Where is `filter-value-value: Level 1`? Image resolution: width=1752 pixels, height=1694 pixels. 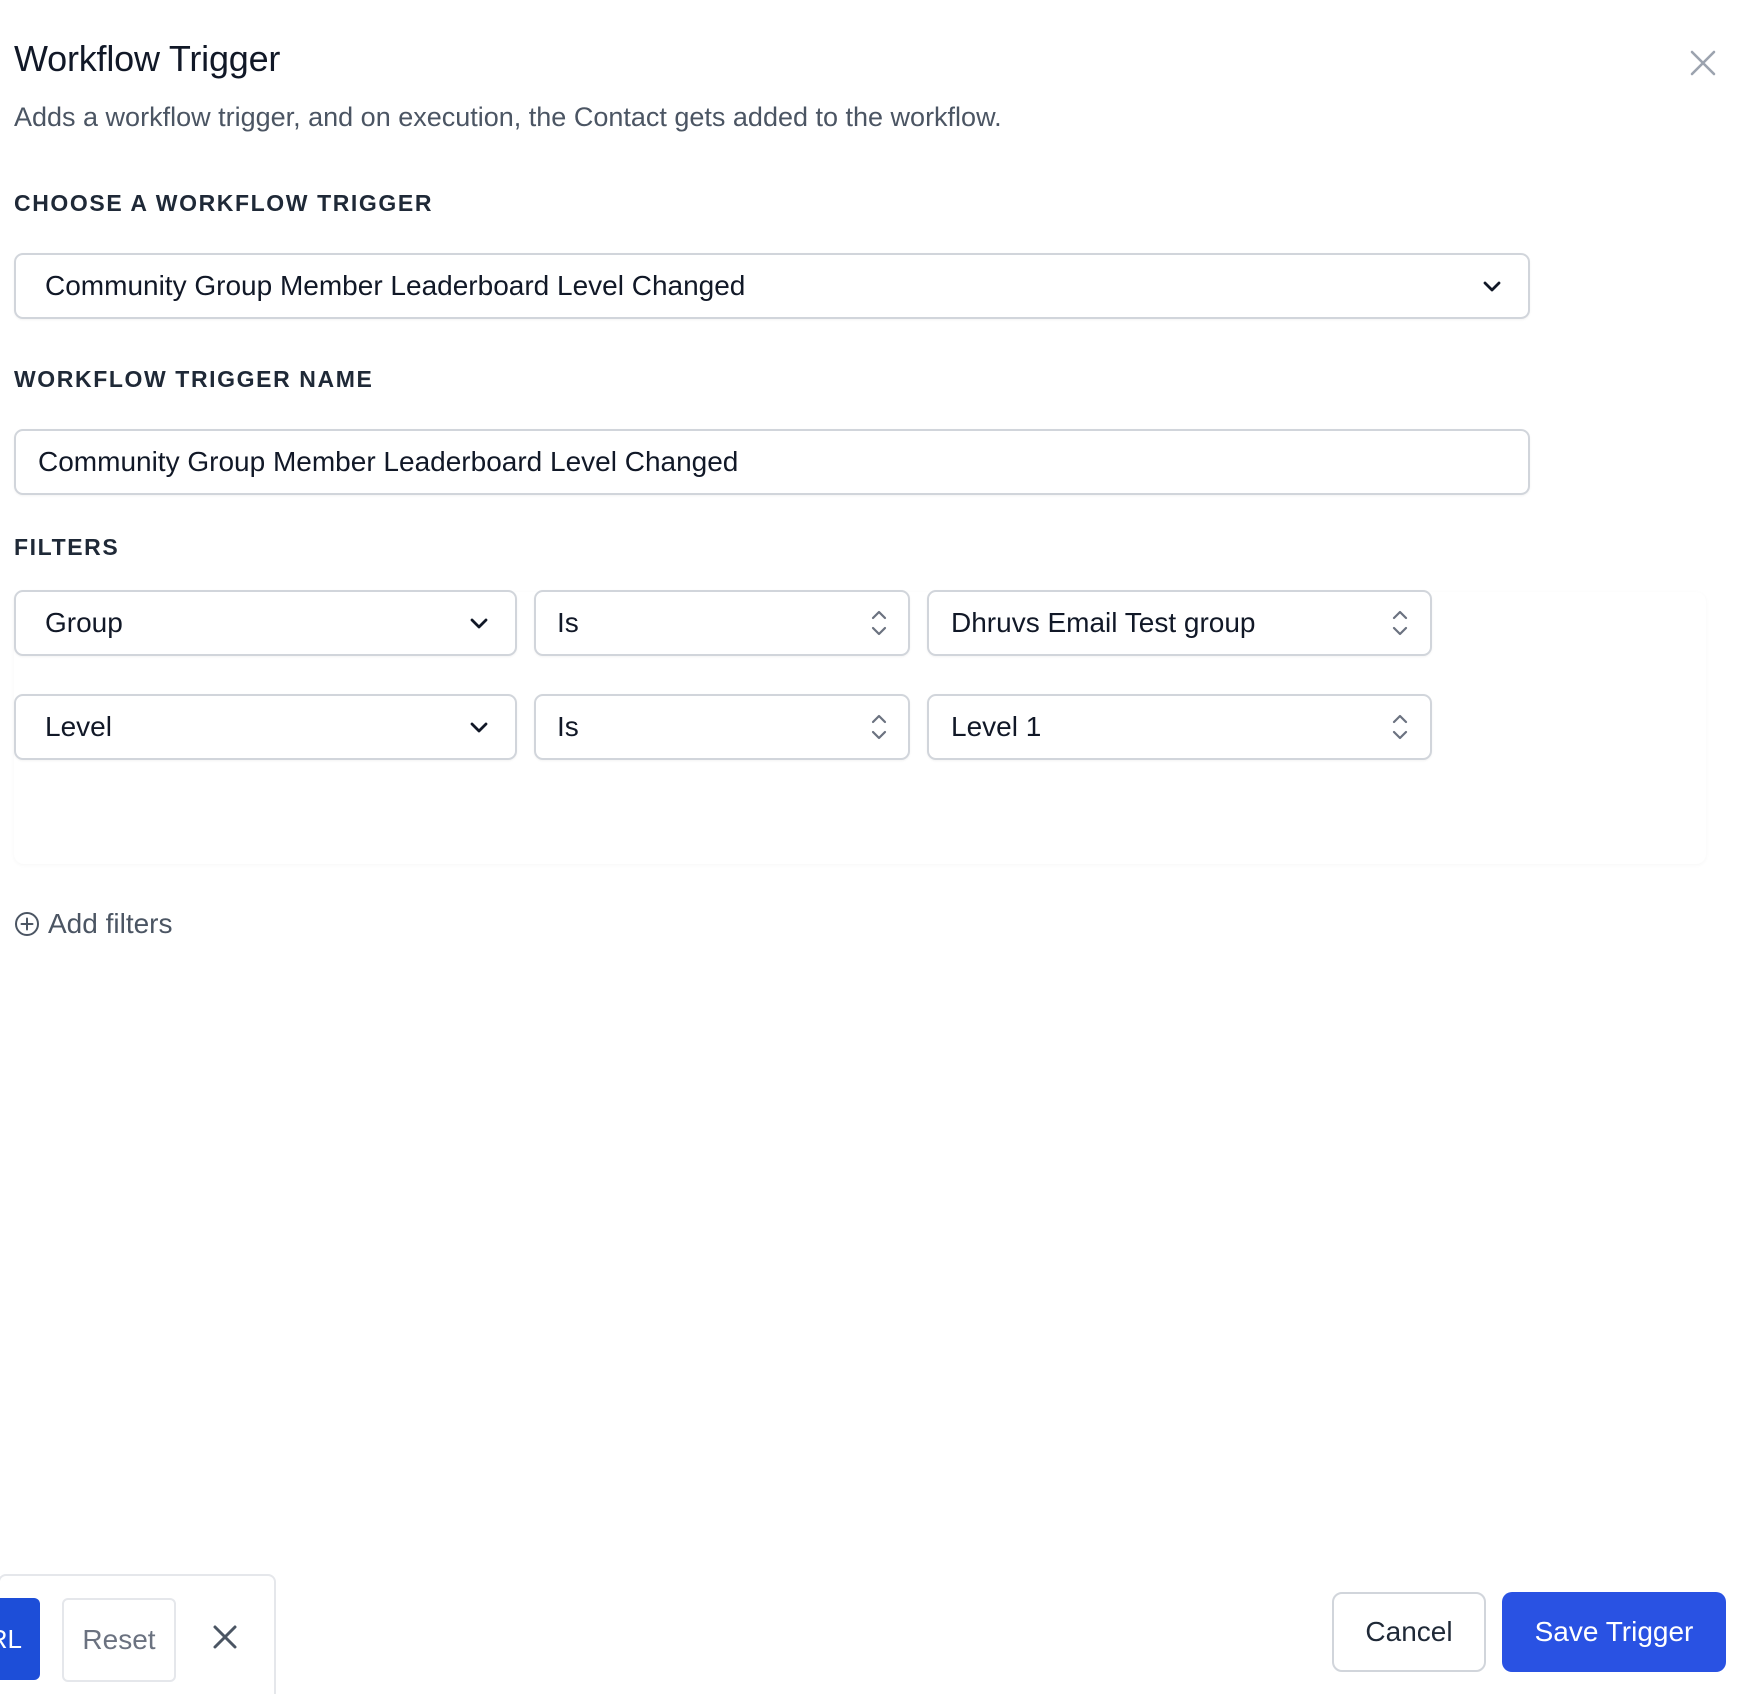 filter-value-value: Level 1 is located at coordinates (996, 726).